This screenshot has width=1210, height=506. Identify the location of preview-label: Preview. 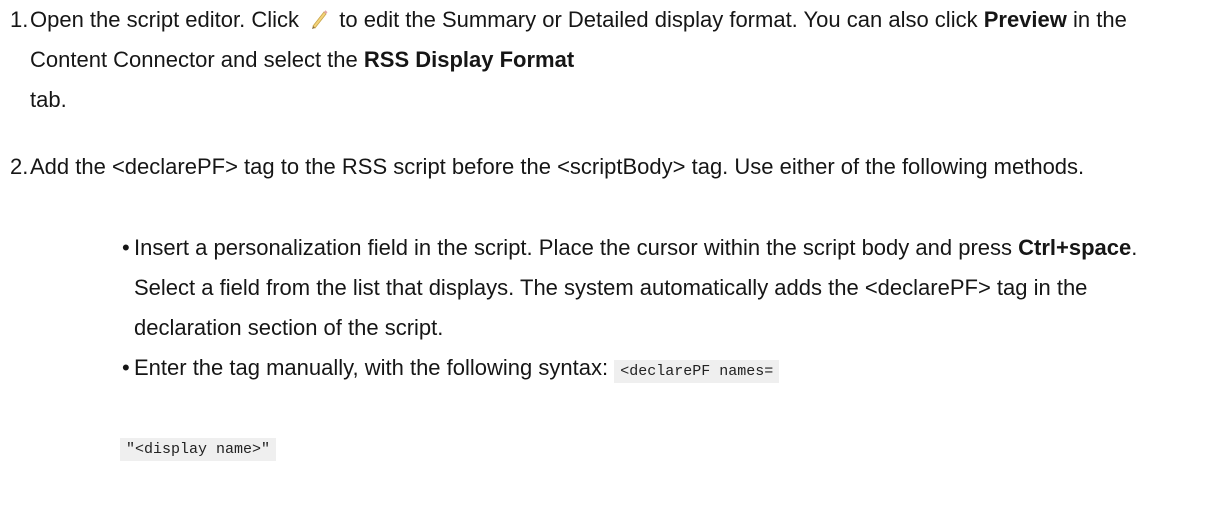
(1025, 19).